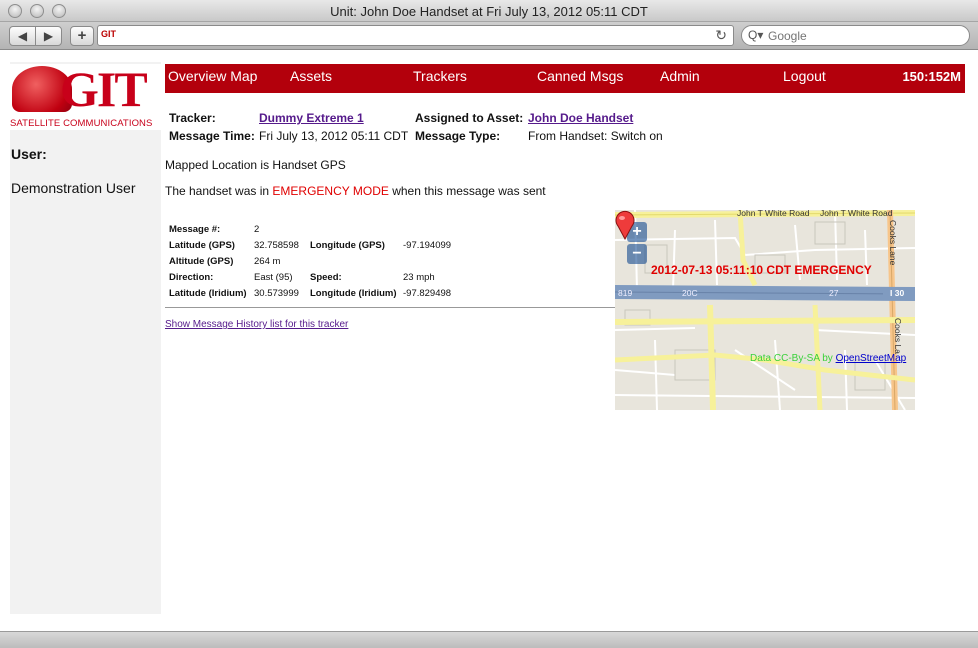  What do you see at coordinates (793, 358) in the screenshot?
I see `attribution-text: Data CC-By-SA by` at bounding box center [793, 358].